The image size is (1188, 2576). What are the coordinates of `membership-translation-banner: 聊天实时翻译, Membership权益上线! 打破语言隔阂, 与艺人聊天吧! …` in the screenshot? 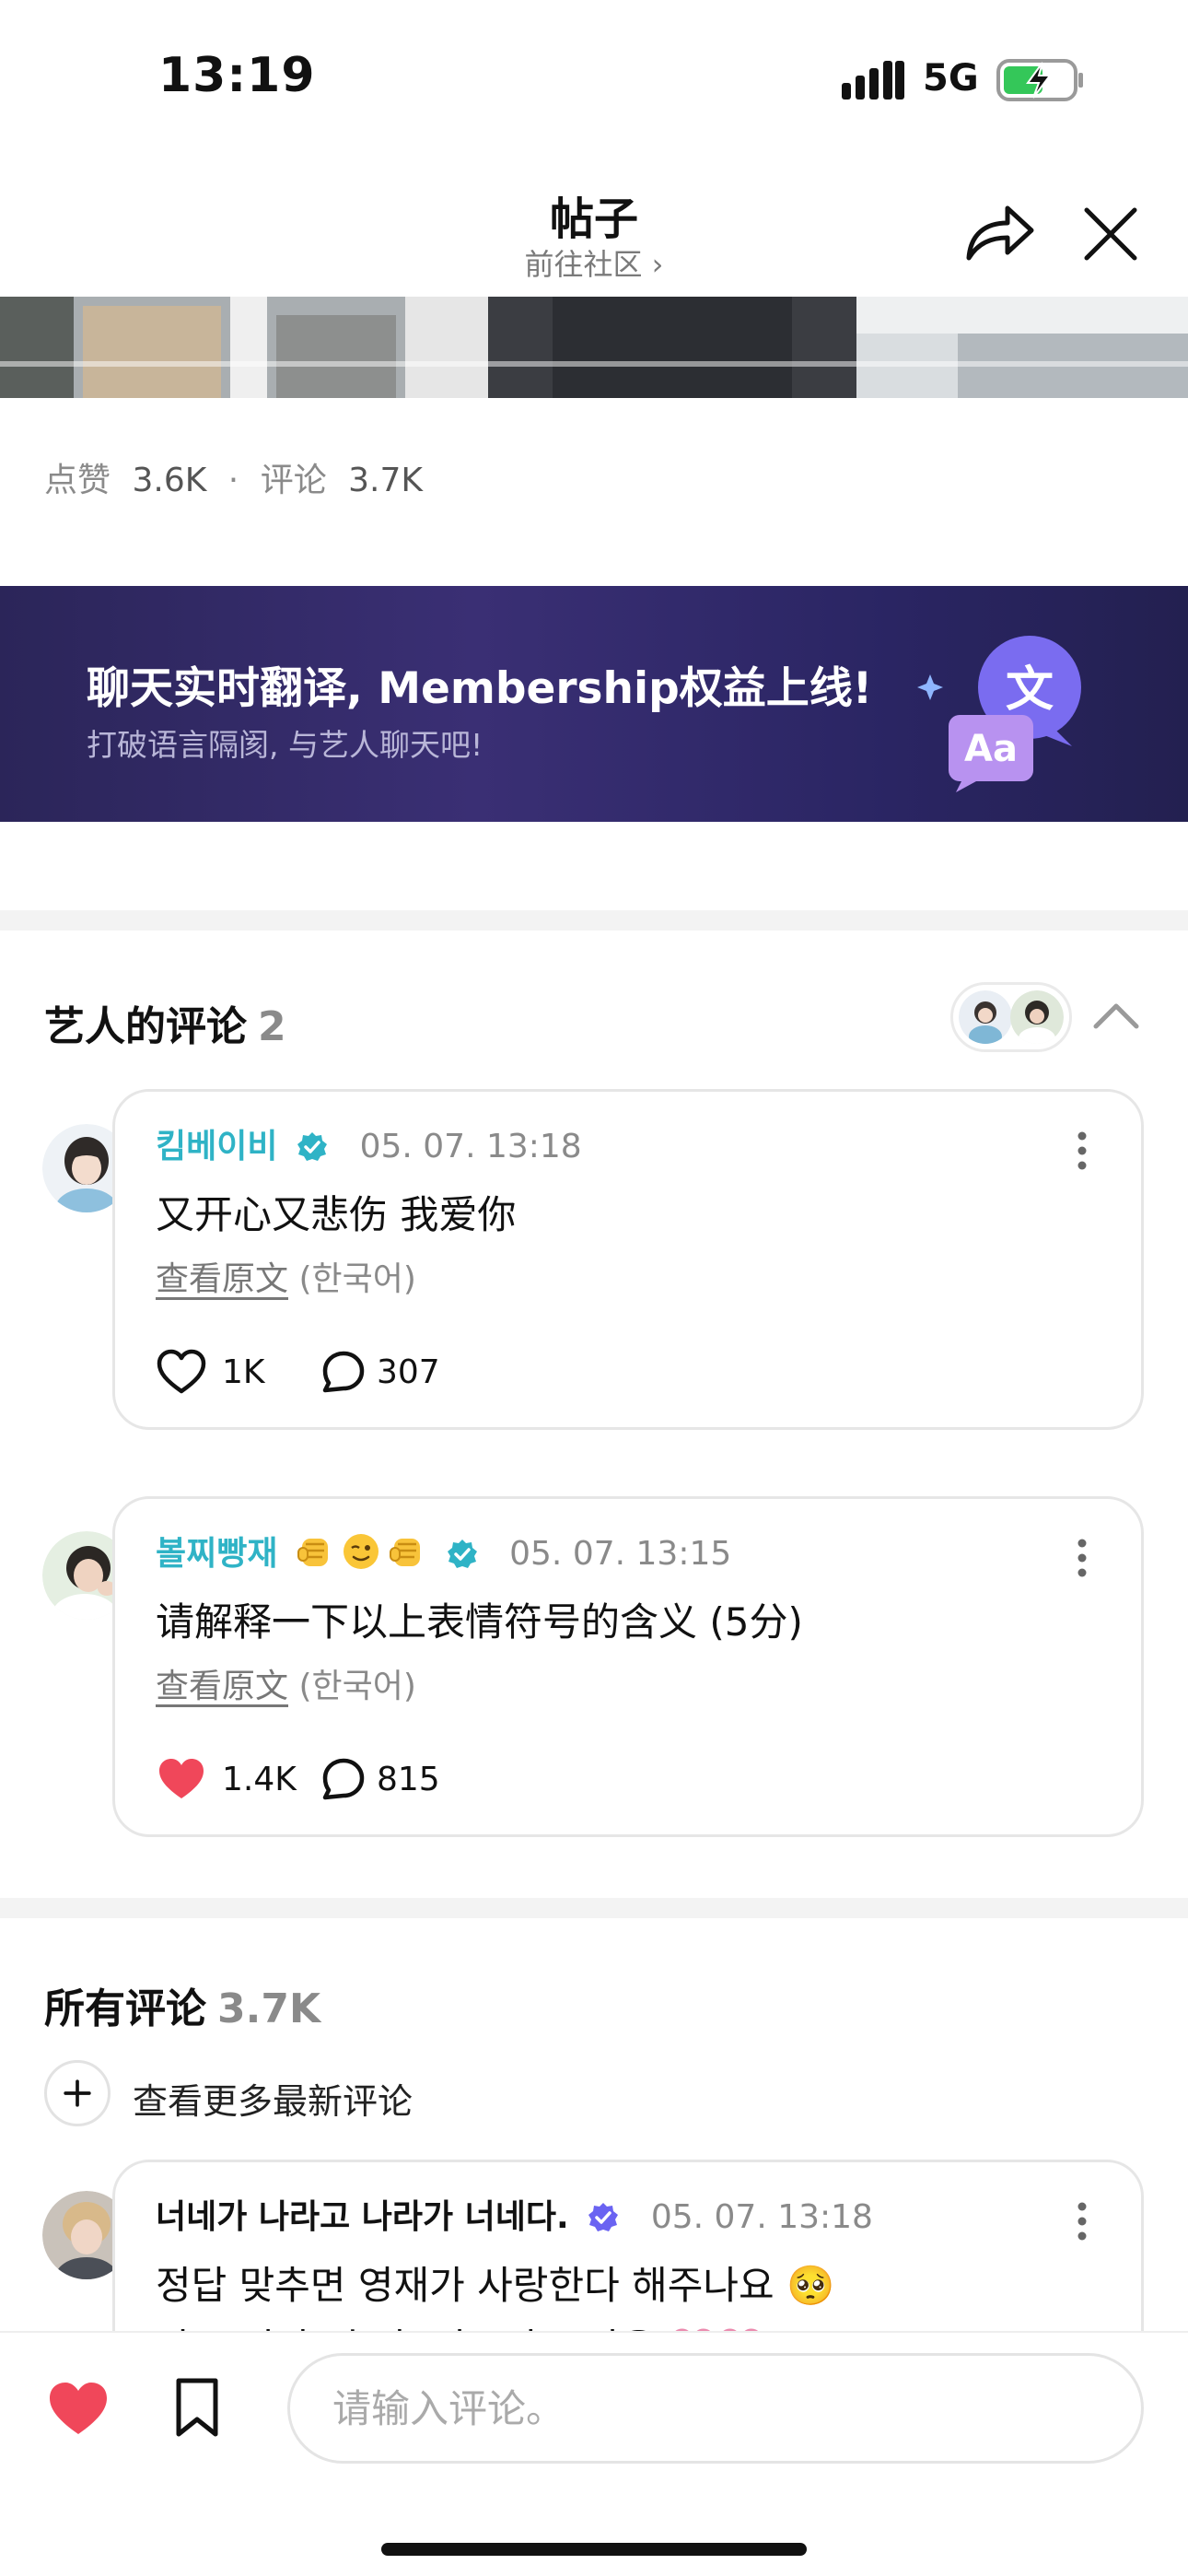 It's located at (594, 704).